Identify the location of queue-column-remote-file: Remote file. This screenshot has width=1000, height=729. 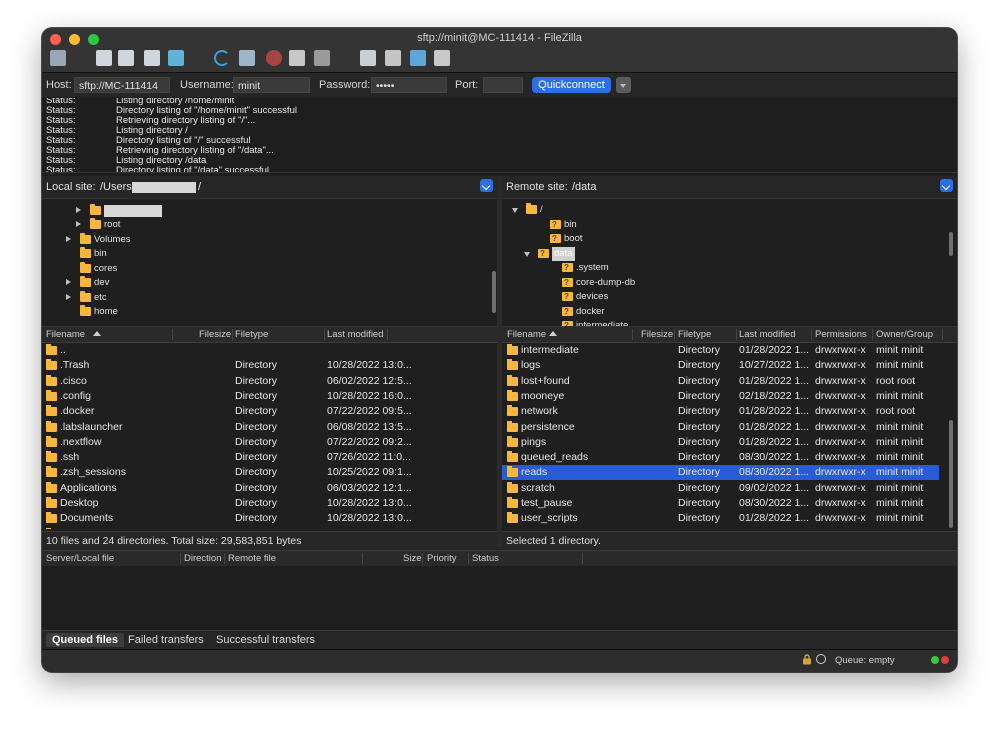
(252, 558).